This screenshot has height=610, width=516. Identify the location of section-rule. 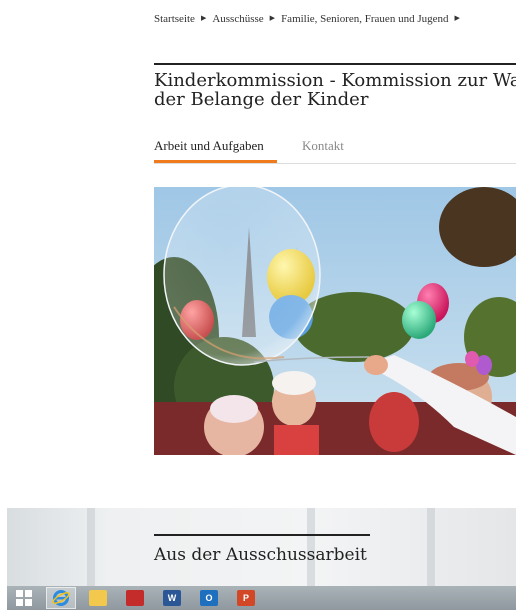
(262, 535).